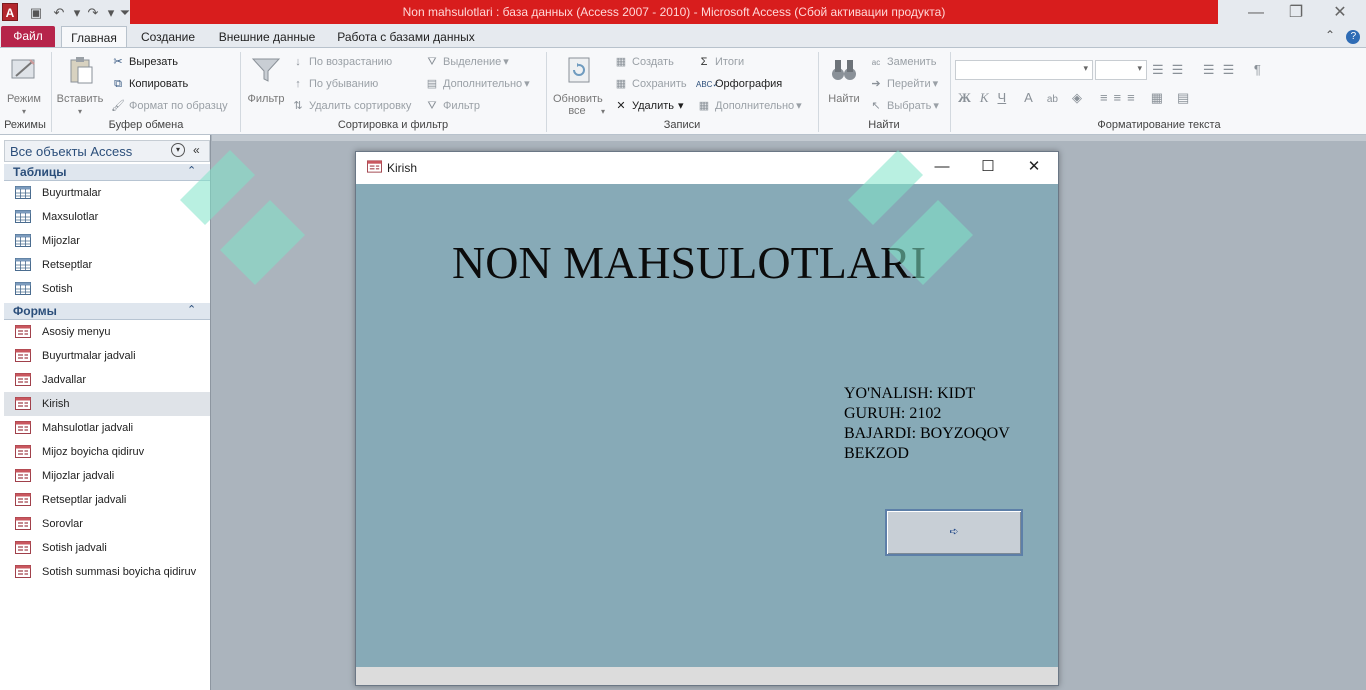 The width and height of the screenshot is (1366, 690). What do you see at coordinates (1353, 37) in the screenshot?
I see `help-icon: ?` at bounding box center [1353, 37].